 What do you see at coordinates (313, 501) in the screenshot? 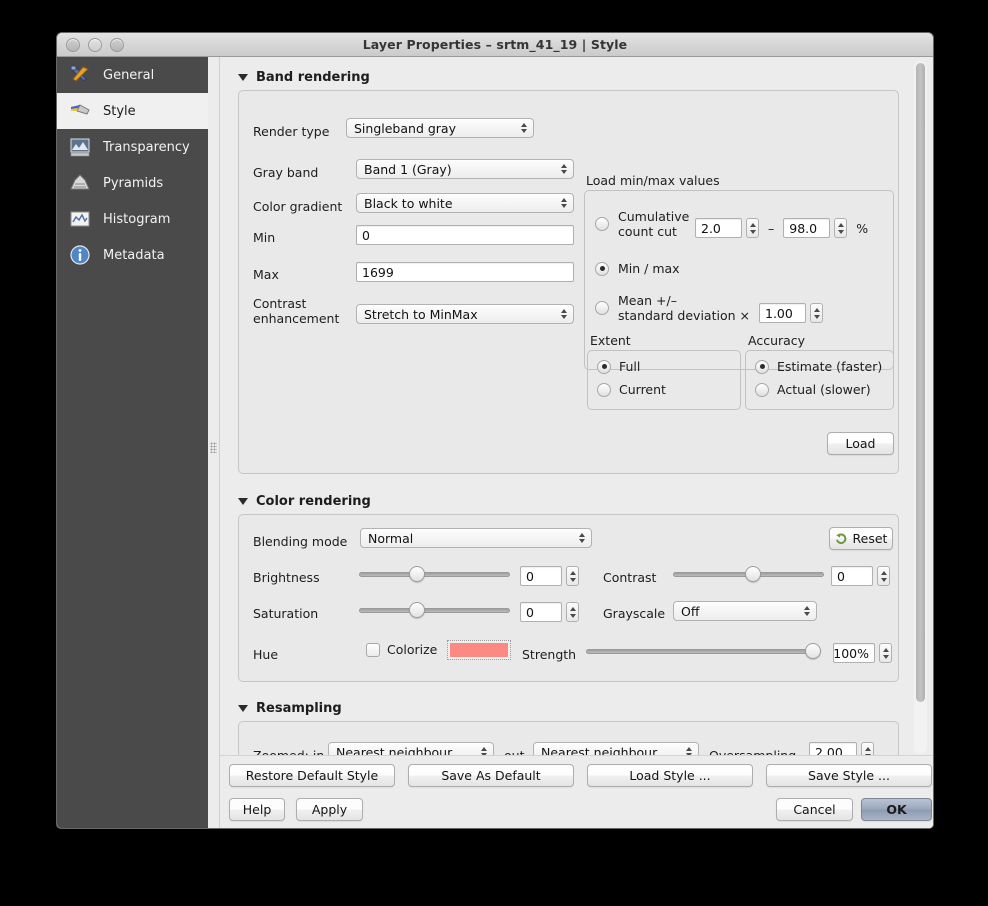
I see `color-rendering-title: Color rendering` at bounding box center [313, 501].